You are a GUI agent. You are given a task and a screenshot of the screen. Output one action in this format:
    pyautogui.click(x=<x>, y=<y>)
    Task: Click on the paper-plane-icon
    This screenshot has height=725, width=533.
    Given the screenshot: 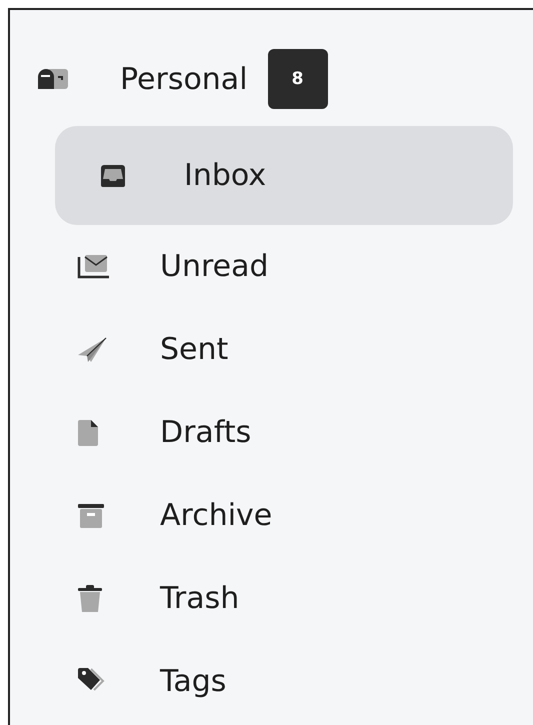 What is the action you would take?
    pyautogui.click(x=92, y=349)
    